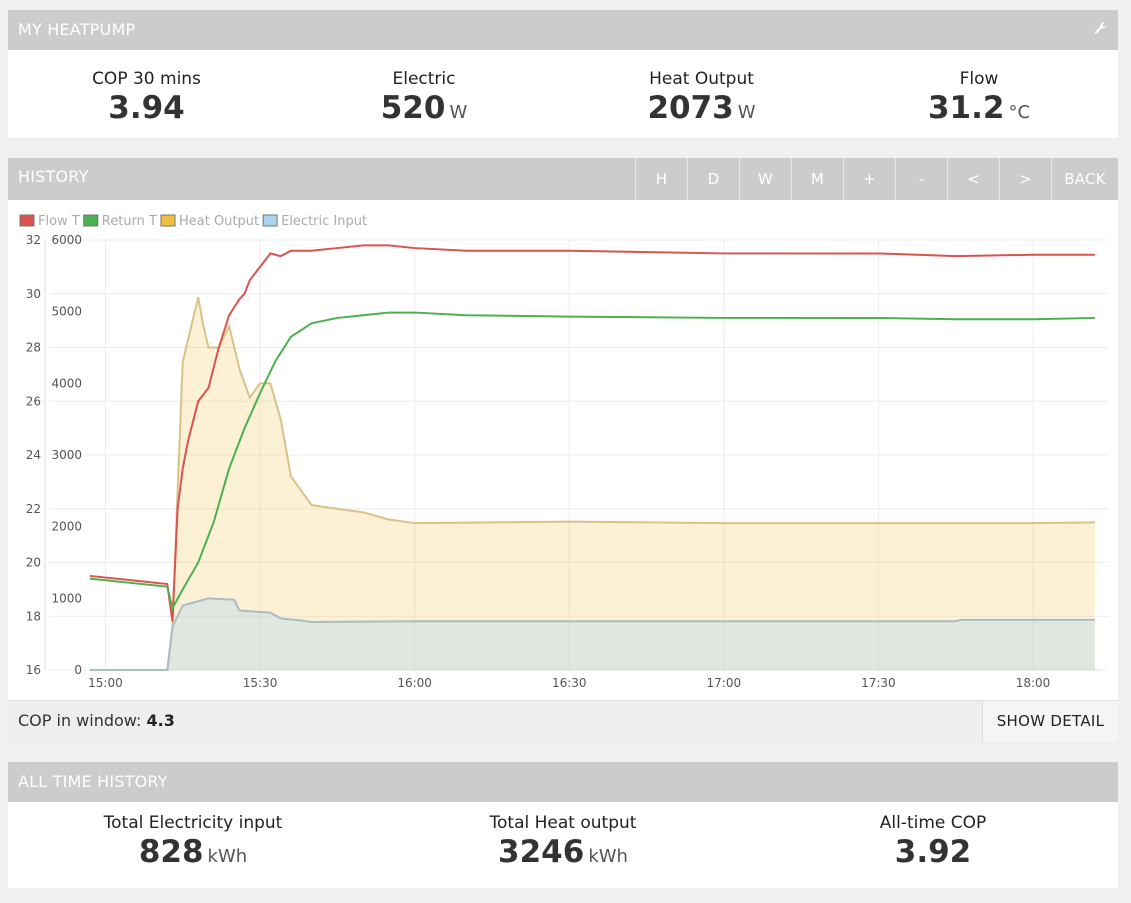 The width and height of the screenshot is (1131, 903). Describe the element at coordinates (66, 455) in the screenshot. I see `y-right-tick-label: 3000` at that location.